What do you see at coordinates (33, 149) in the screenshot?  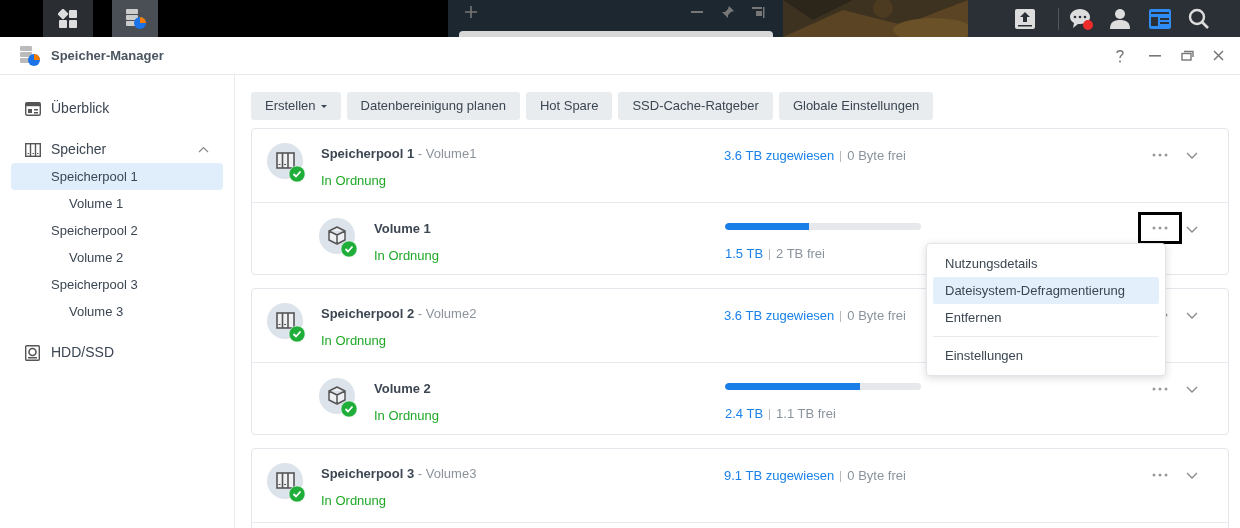 I see `storage-icon` at bounding box center [33, 149].